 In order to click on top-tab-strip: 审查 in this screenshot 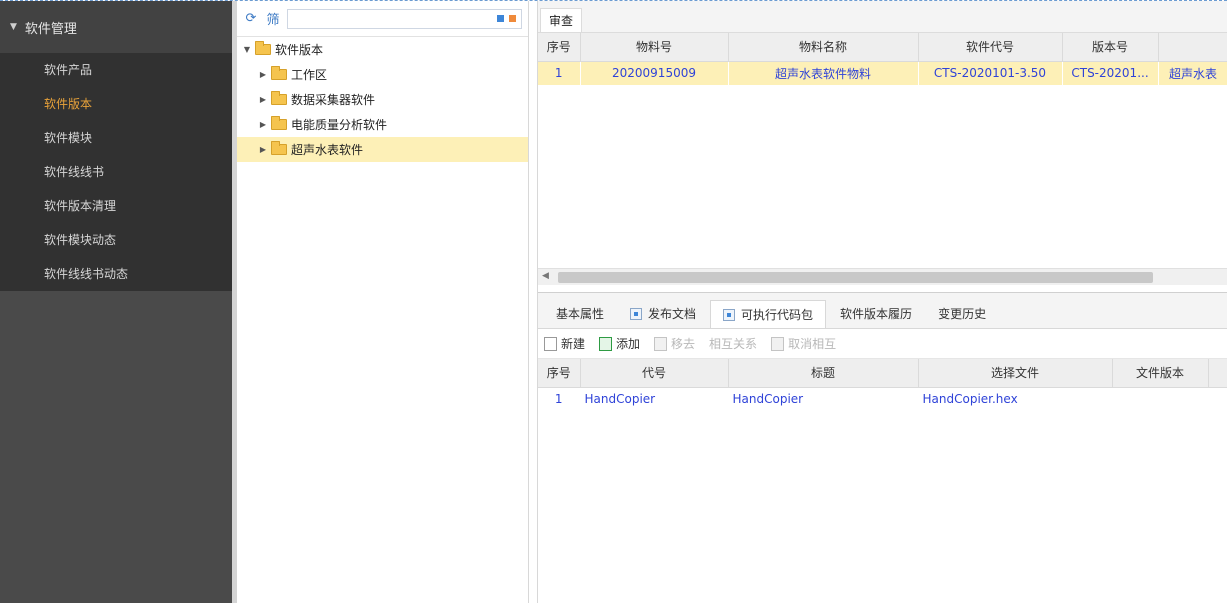, I will do `click(882, 17)`.